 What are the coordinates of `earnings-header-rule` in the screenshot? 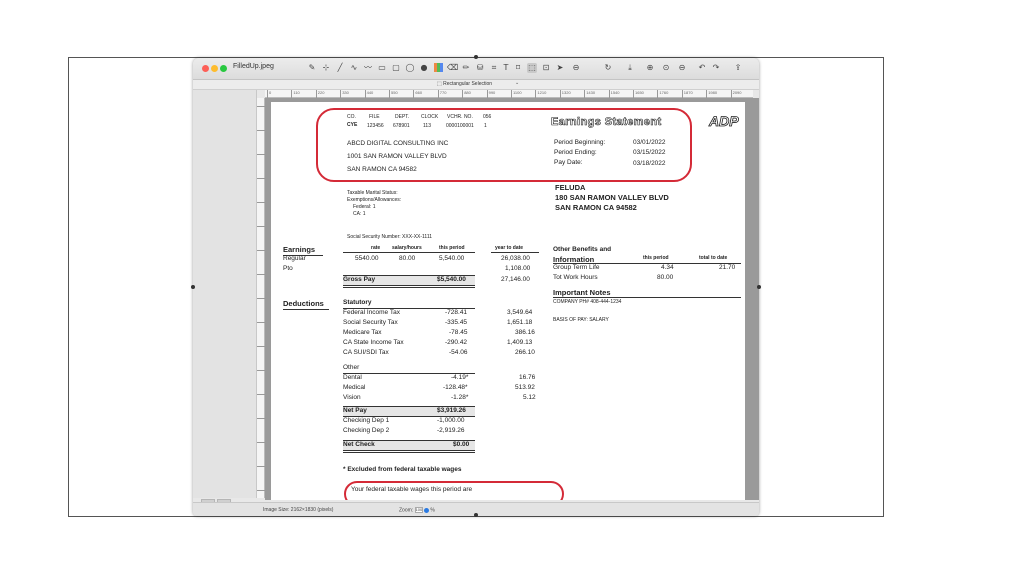 It's located at (409, 252).